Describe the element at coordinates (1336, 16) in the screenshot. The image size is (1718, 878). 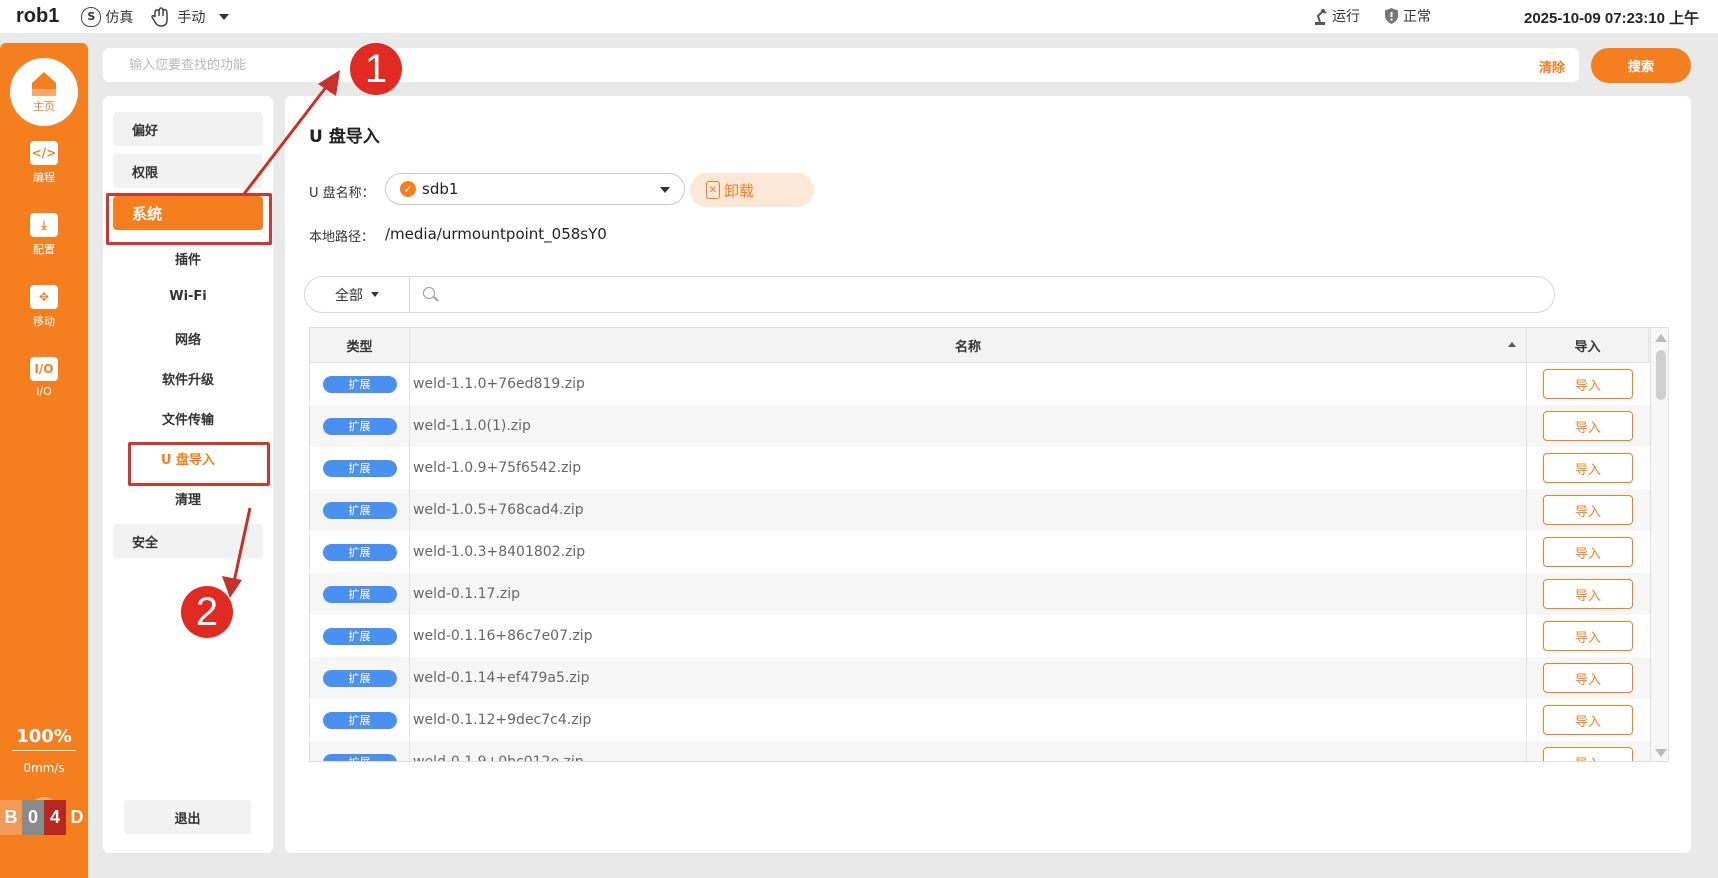
I see `run-status: 运行` at that location.